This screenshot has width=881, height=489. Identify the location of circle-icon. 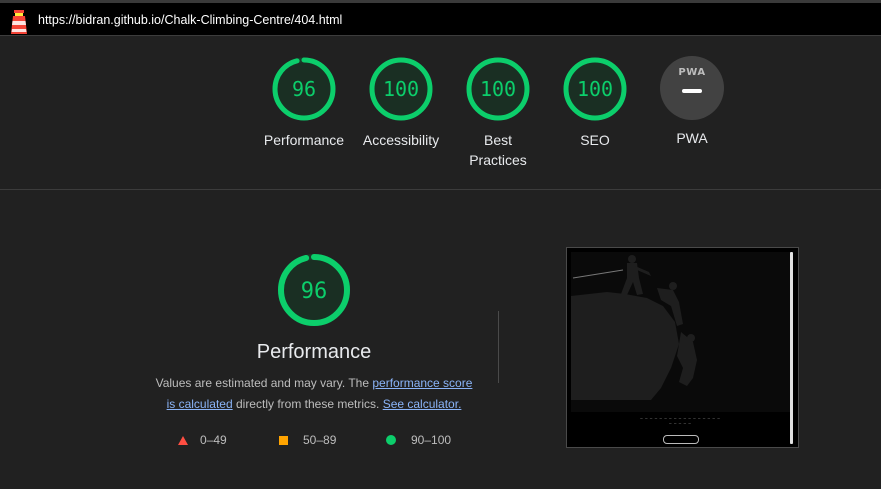
(391, 440).